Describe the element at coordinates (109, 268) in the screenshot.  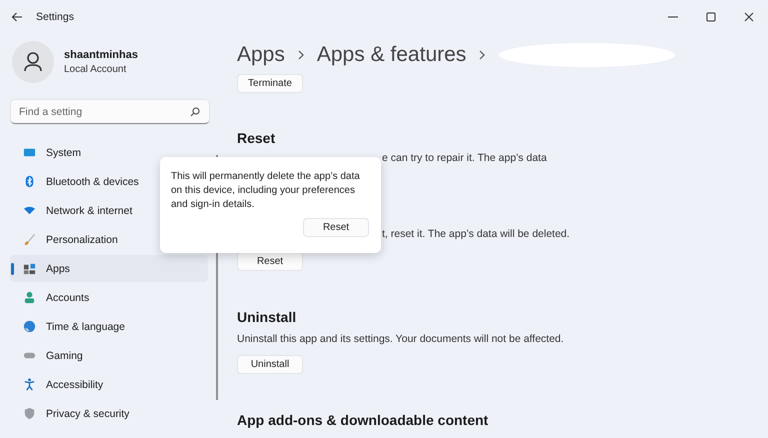
I see `nav-item: Apps` at that location.